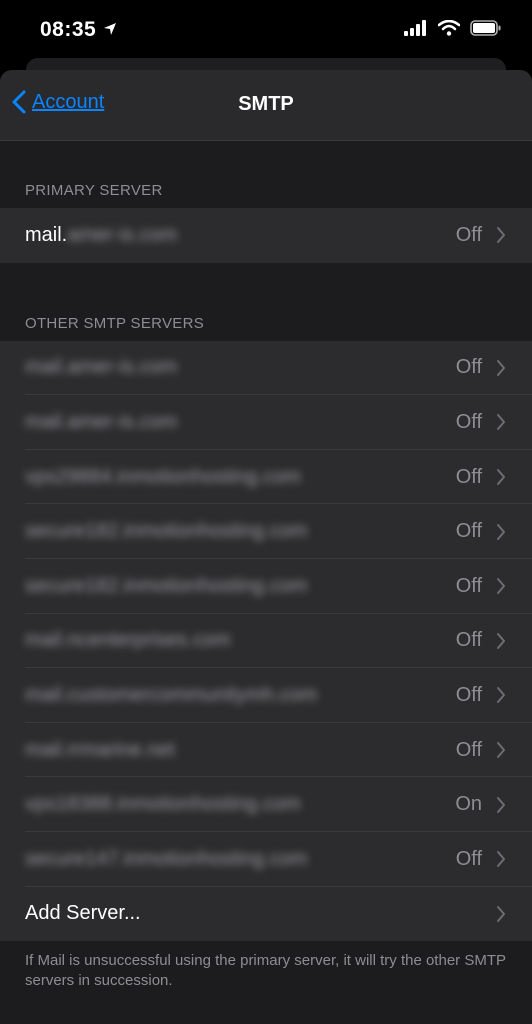  I want to click on smtp-server-row: vps18388.inmotionhosting.com On, so click(266, 804).